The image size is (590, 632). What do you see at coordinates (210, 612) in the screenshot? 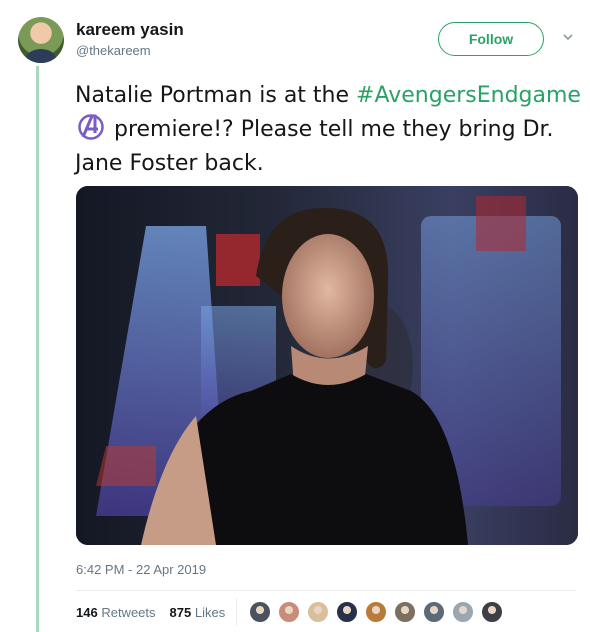
I see `likes-label: Likes` at bounding box center [210, 612].